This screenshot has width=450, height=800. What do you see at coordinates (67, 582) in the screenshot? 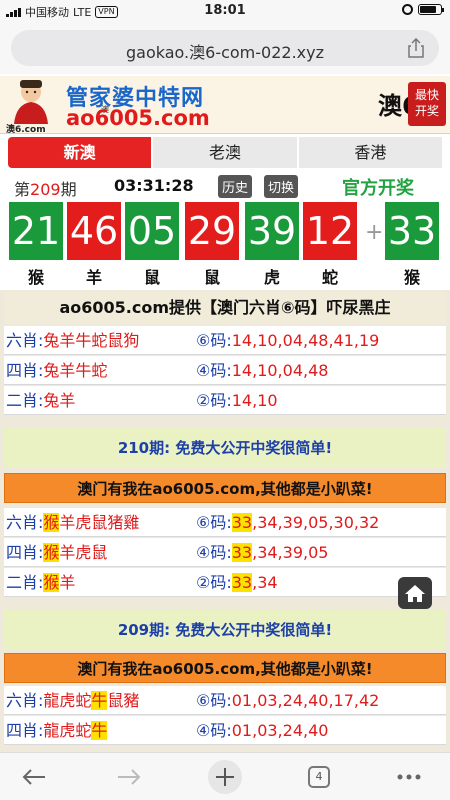
I see `zodiac-value: 羊` at bounding box center [67, 582].